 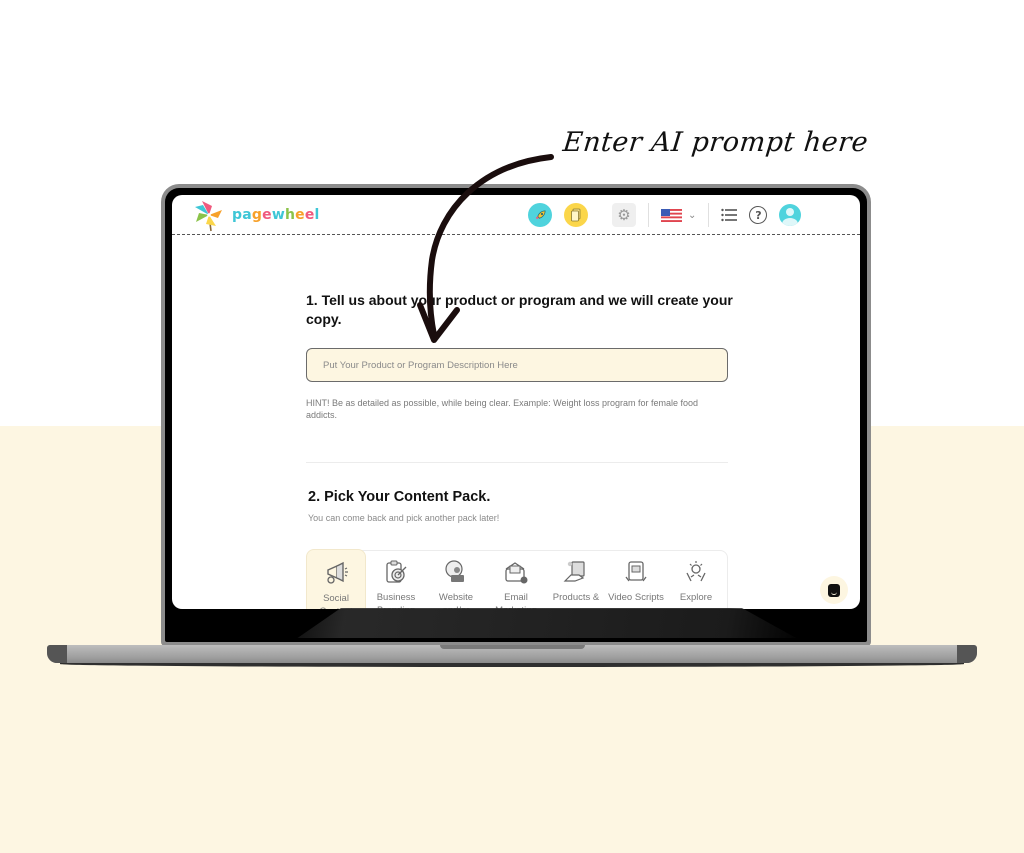 What do you see at coordinates (516, 600) in the screenshot?
I see `pack-label: Email Marketing` at bounding box center [516, 600].